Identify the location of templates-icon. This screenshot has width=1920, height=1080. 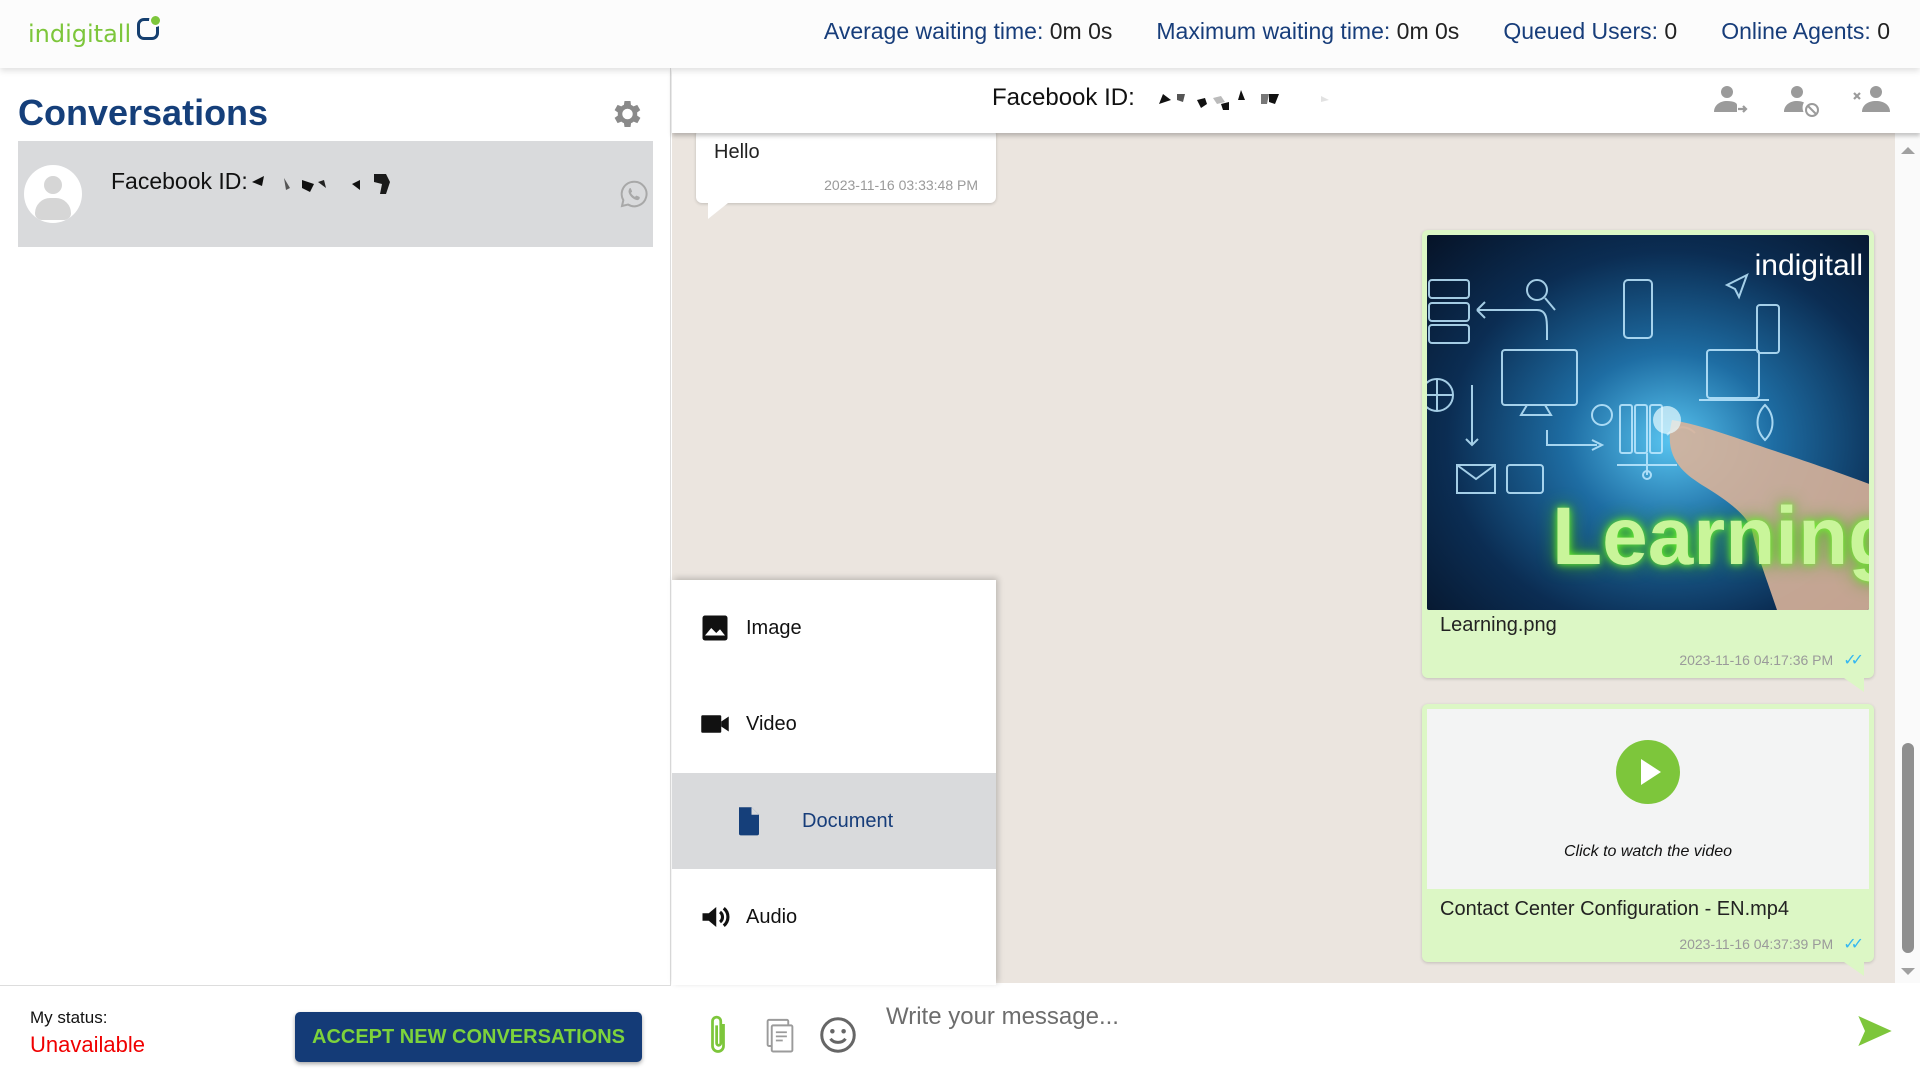
(780, 1035).